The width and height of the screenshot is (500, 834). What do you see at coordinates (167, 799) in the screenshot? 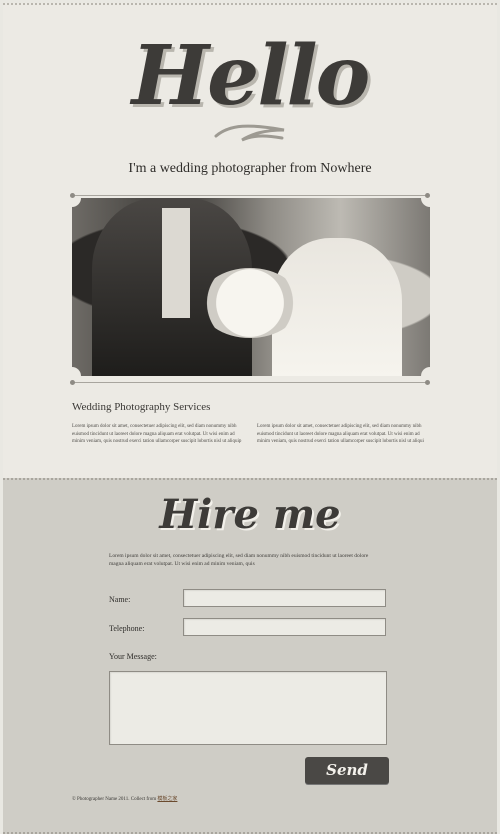
I see `footer-link: 模板之家` at bounding box center [167, 799].